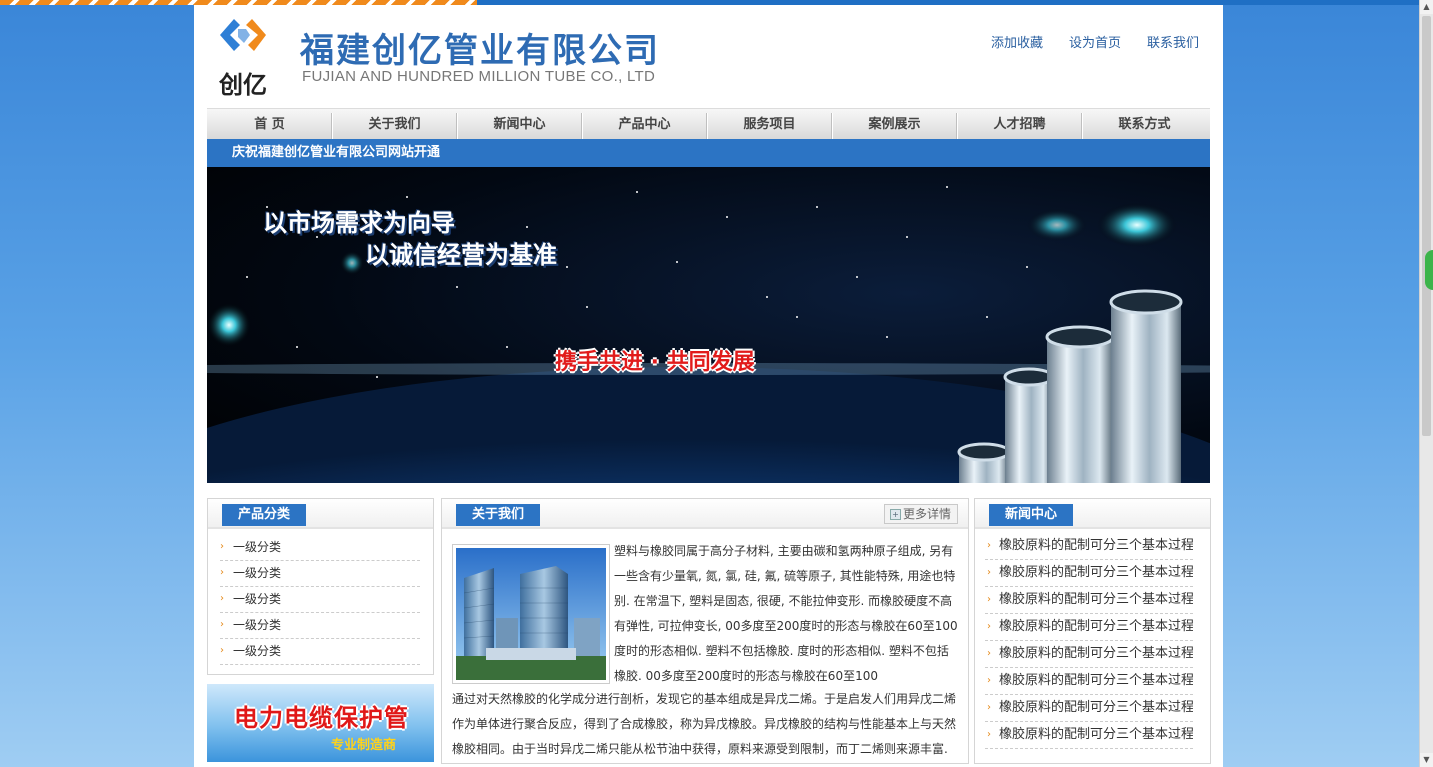  What do you see at coordinates (705, 514) in the screenshot?
I see `panel-header: 关于我们 + 更多详情` at bounding box center [705, 514].